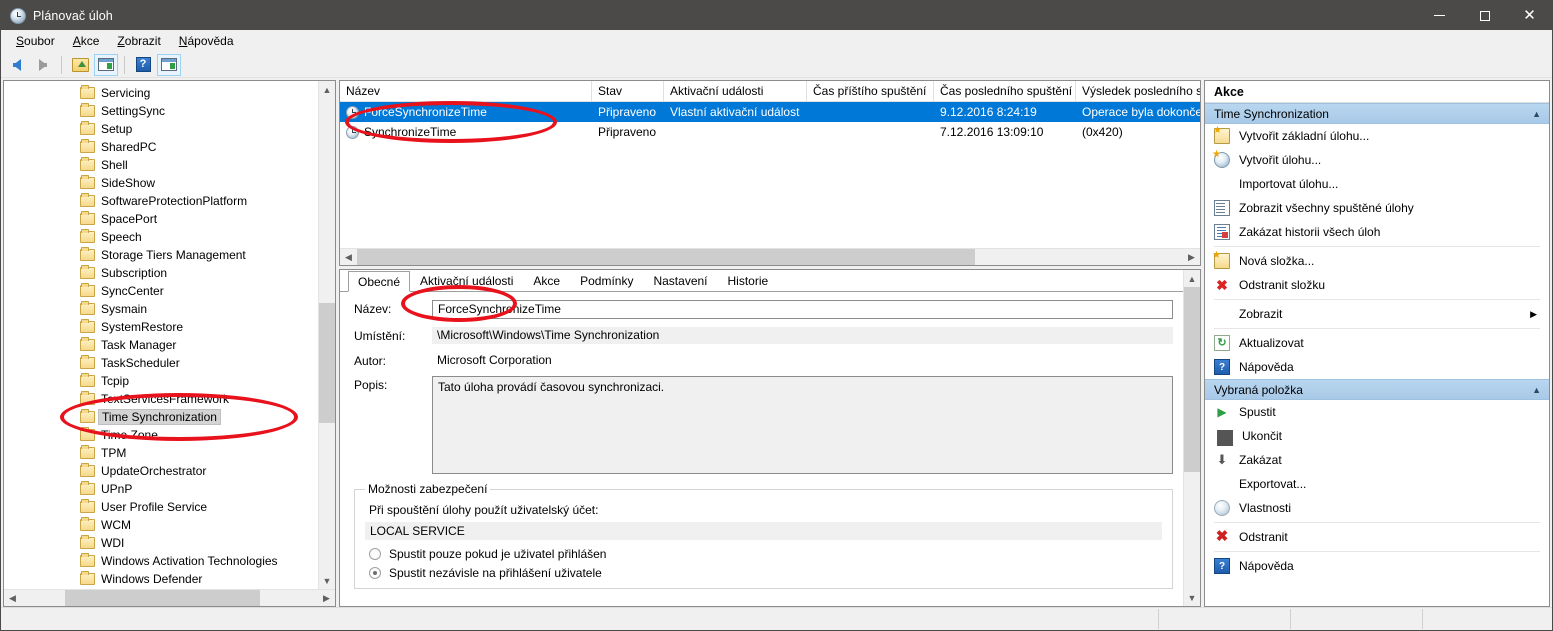 This screenshot has width=1553, height=631. Describe the element at coordinates (161, 543) in the screenshot. I see `tree-item-wdi: WDI` at that location.